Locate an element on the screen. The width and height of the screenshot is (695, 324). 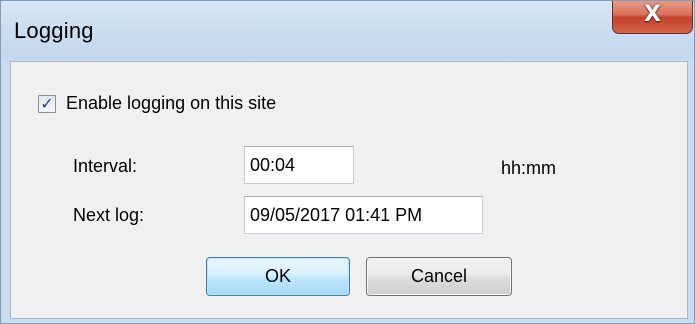
close-button: X is located at coordinates (652, 17).